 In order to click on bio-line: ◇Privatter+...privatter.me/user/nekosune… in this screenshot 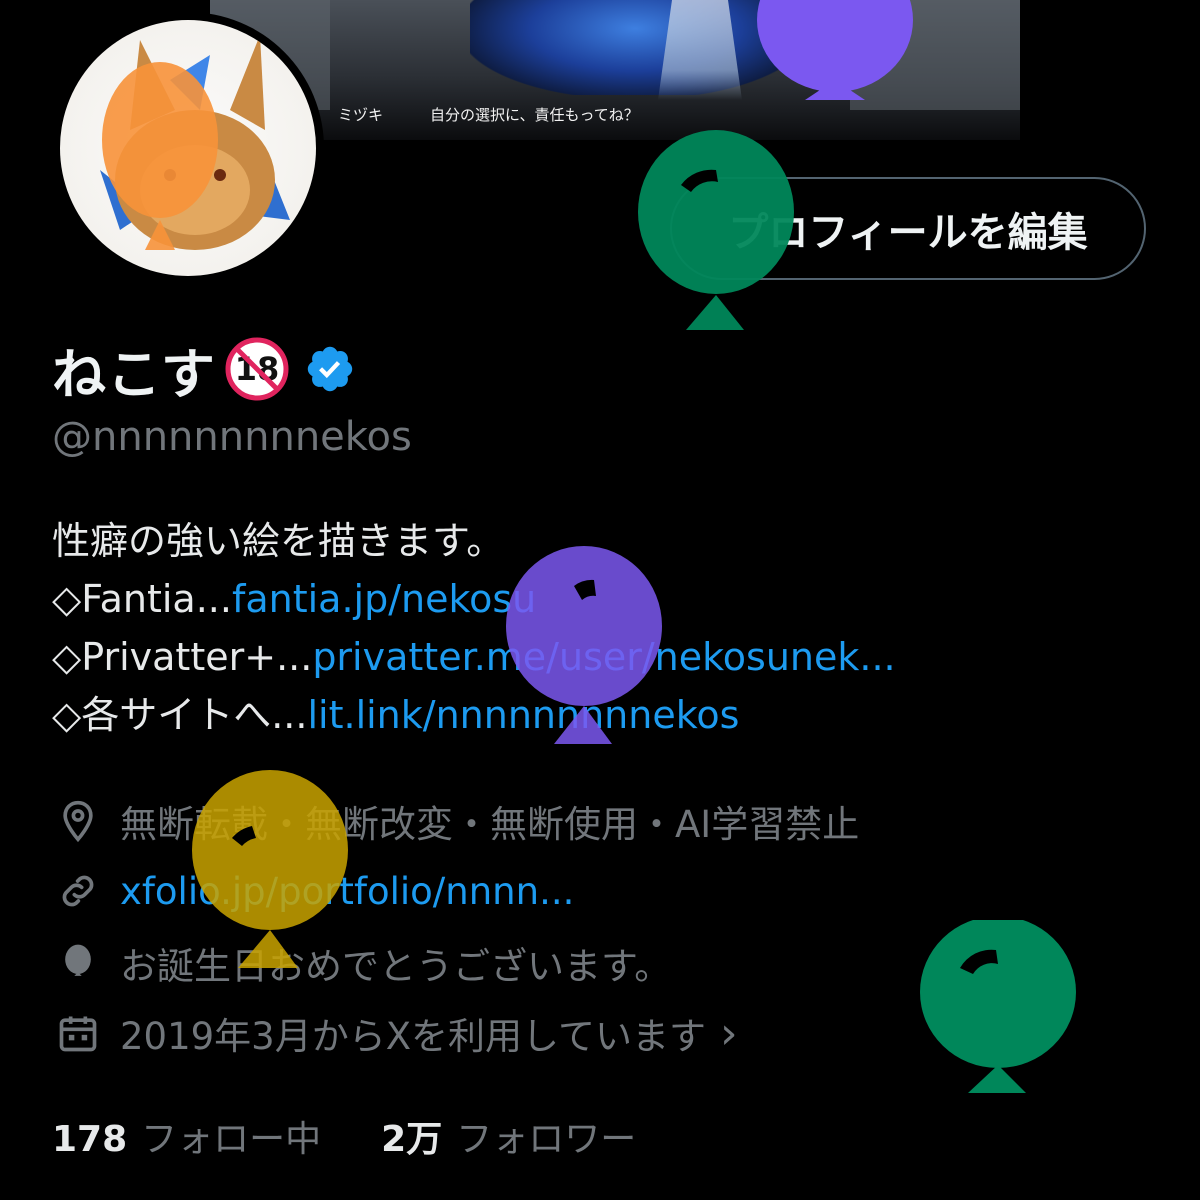, I will do `click(474, 657)`.